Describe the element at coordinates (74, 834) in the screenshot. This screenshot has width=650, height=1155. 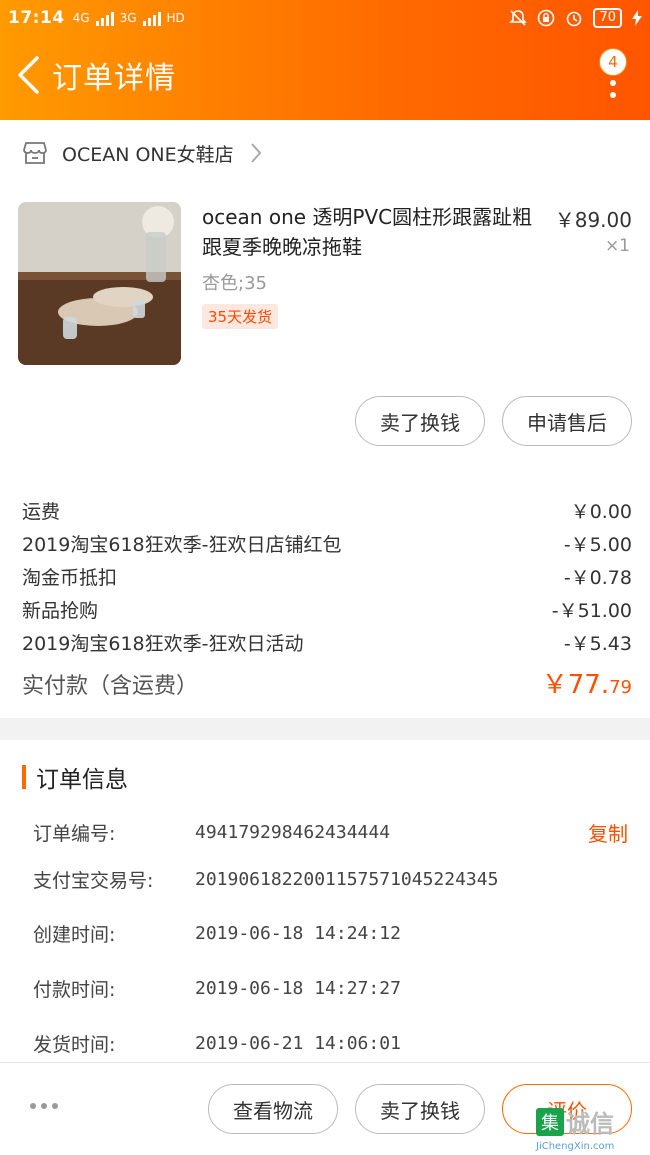
I see `info-key: 订单编号:` at that location.